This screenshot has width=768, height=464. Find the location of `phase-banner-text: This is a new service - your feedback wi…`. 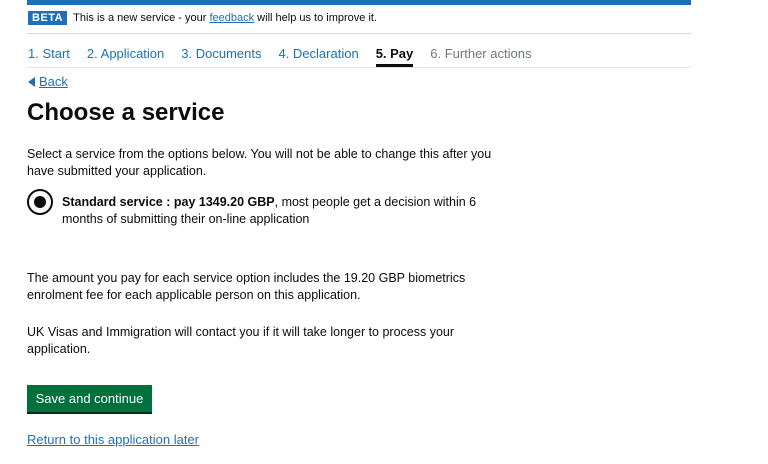

phase-banner-text: This is a new service - your feedback wi… is located at coordinates (225, 18).